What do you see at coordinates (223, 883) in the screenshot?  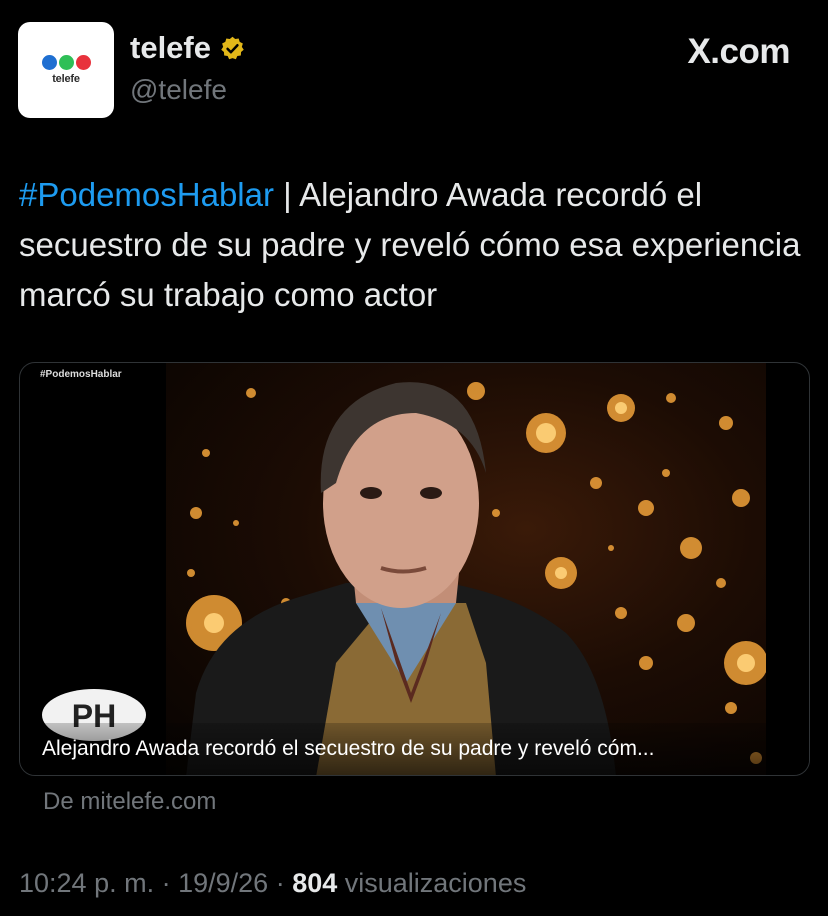 I see `tweet-date: 19/9/26` at bounding box center [223, 883].